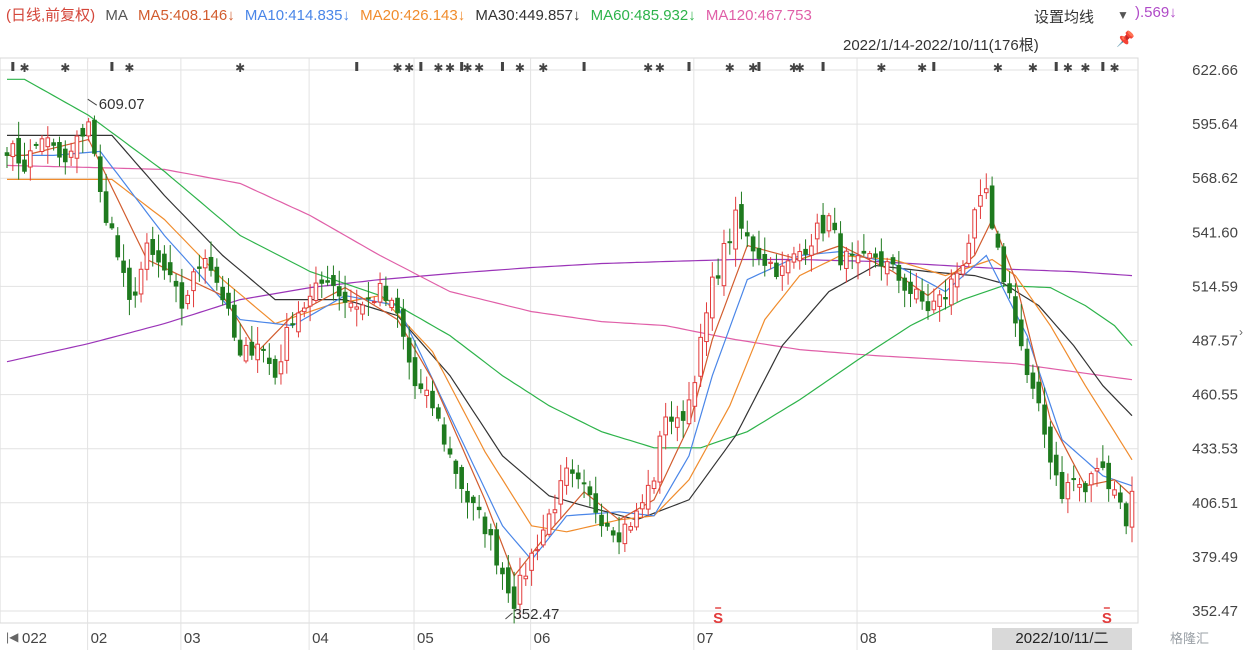  Describe the element at coordinates (1215, 340) in the screenshot. I see `y-tick-label: 487.57` at that location.